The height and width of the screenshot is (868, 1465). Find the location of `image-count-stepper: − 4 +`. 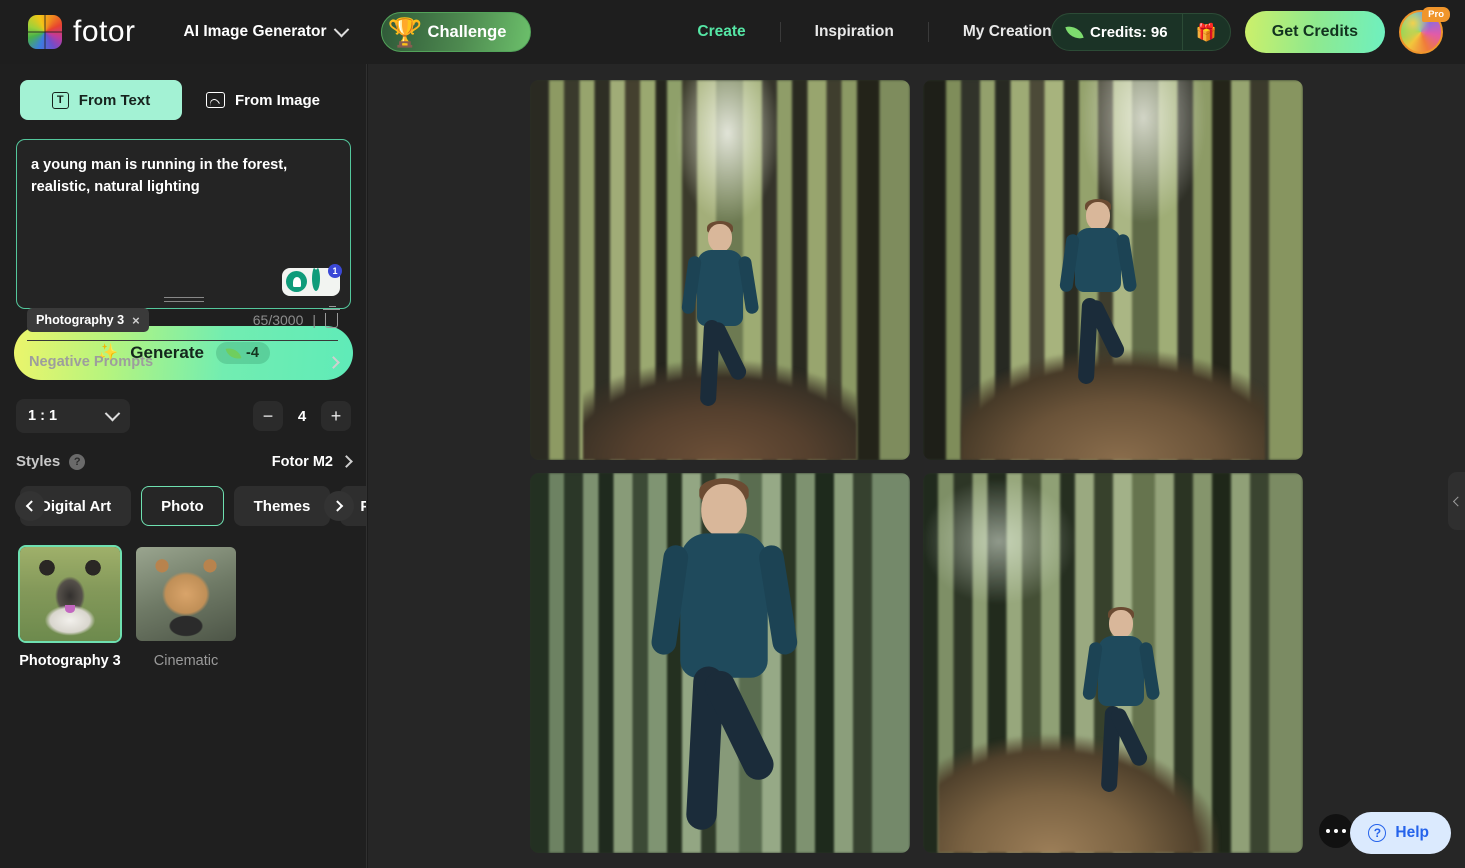

image-count-stepper: − 4 + is located at coordinates (302, 416).